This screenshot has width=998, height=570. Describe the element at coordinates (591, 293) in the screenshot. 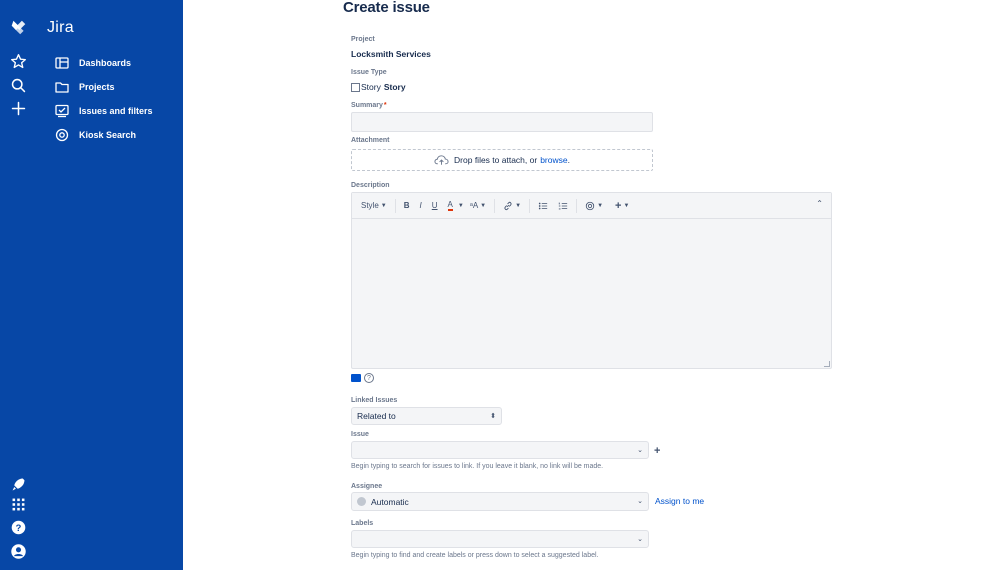

I see `description-textarea` at that location.